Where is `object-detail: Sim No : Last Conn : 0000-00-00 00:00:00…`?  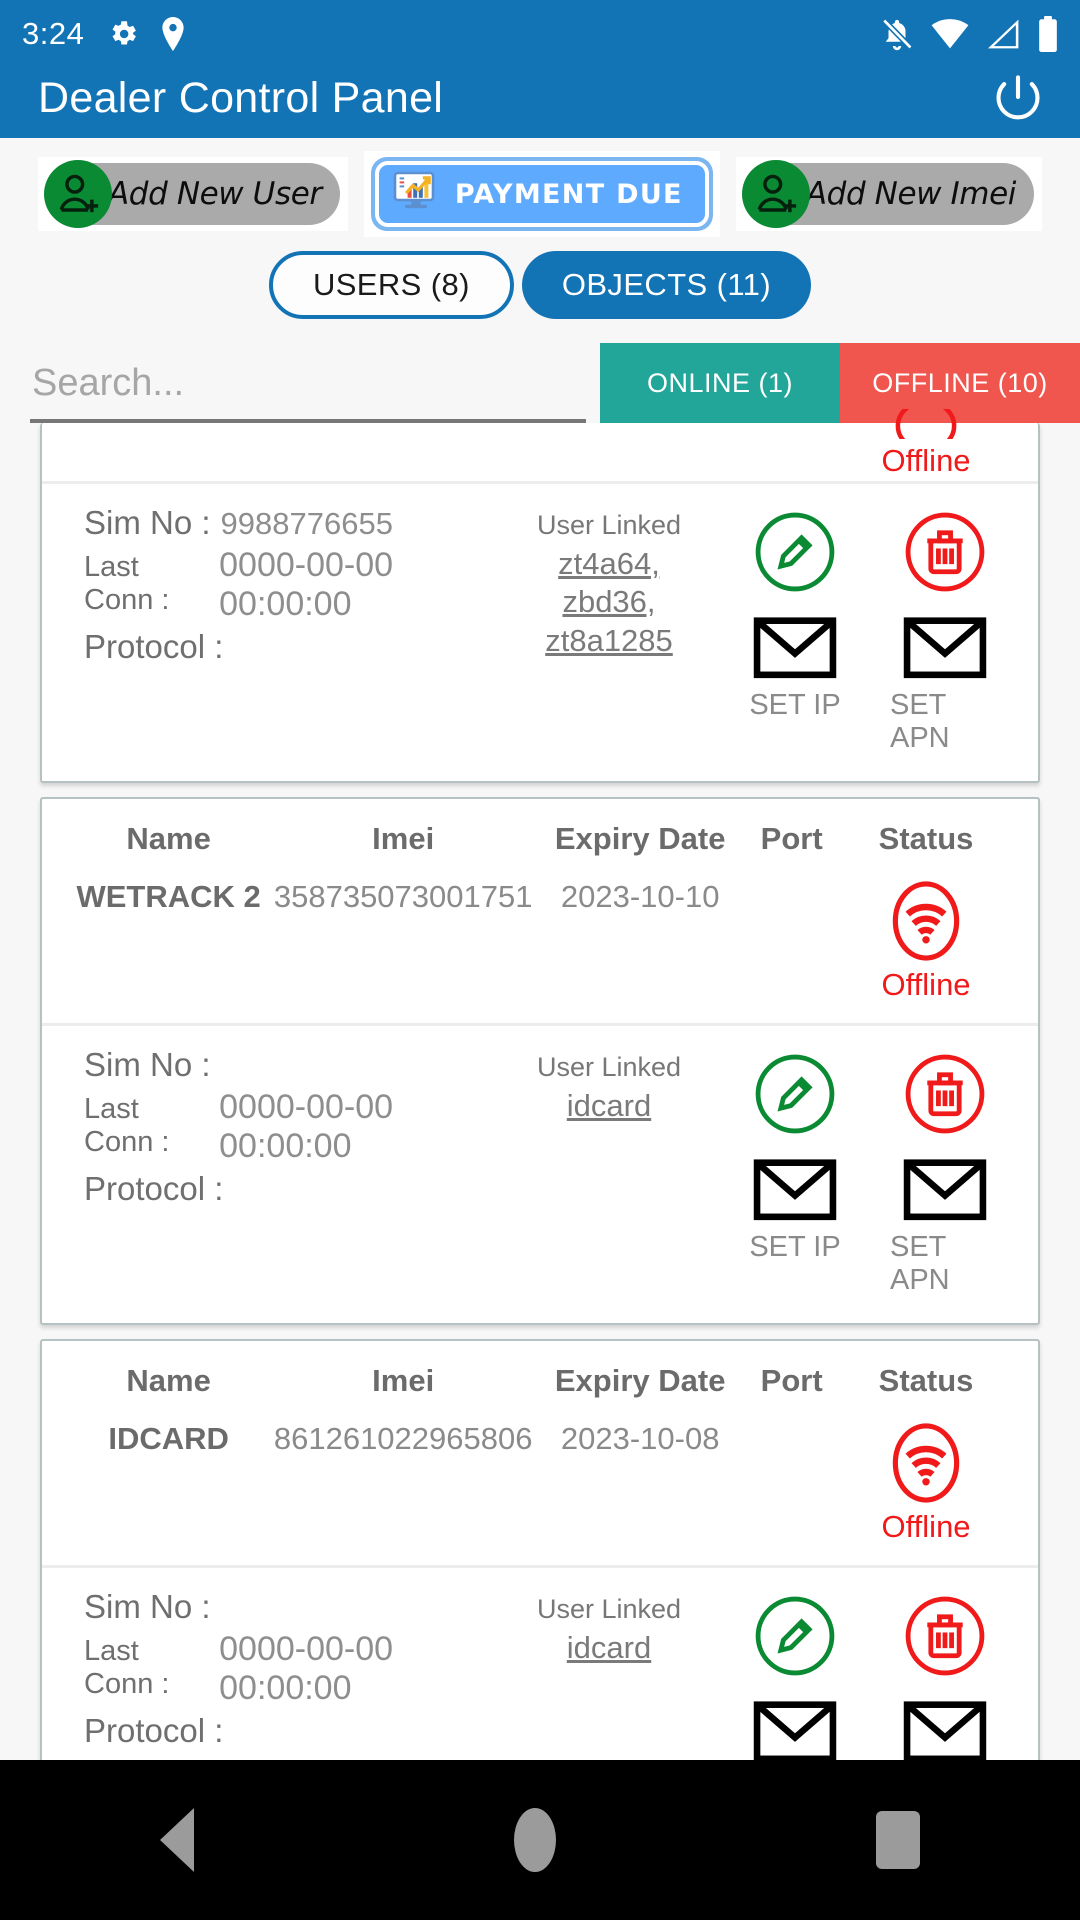 object-detail: Sim No : Last Conn : 0000-00-00 00:00:00… is located at coordinates (540, 1174).